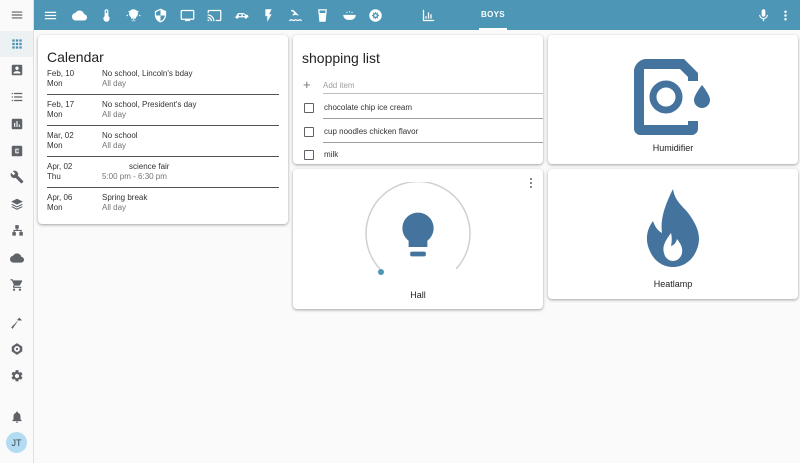  I want to click on heatlamp-card: Heatlamp, so click(673, 234).